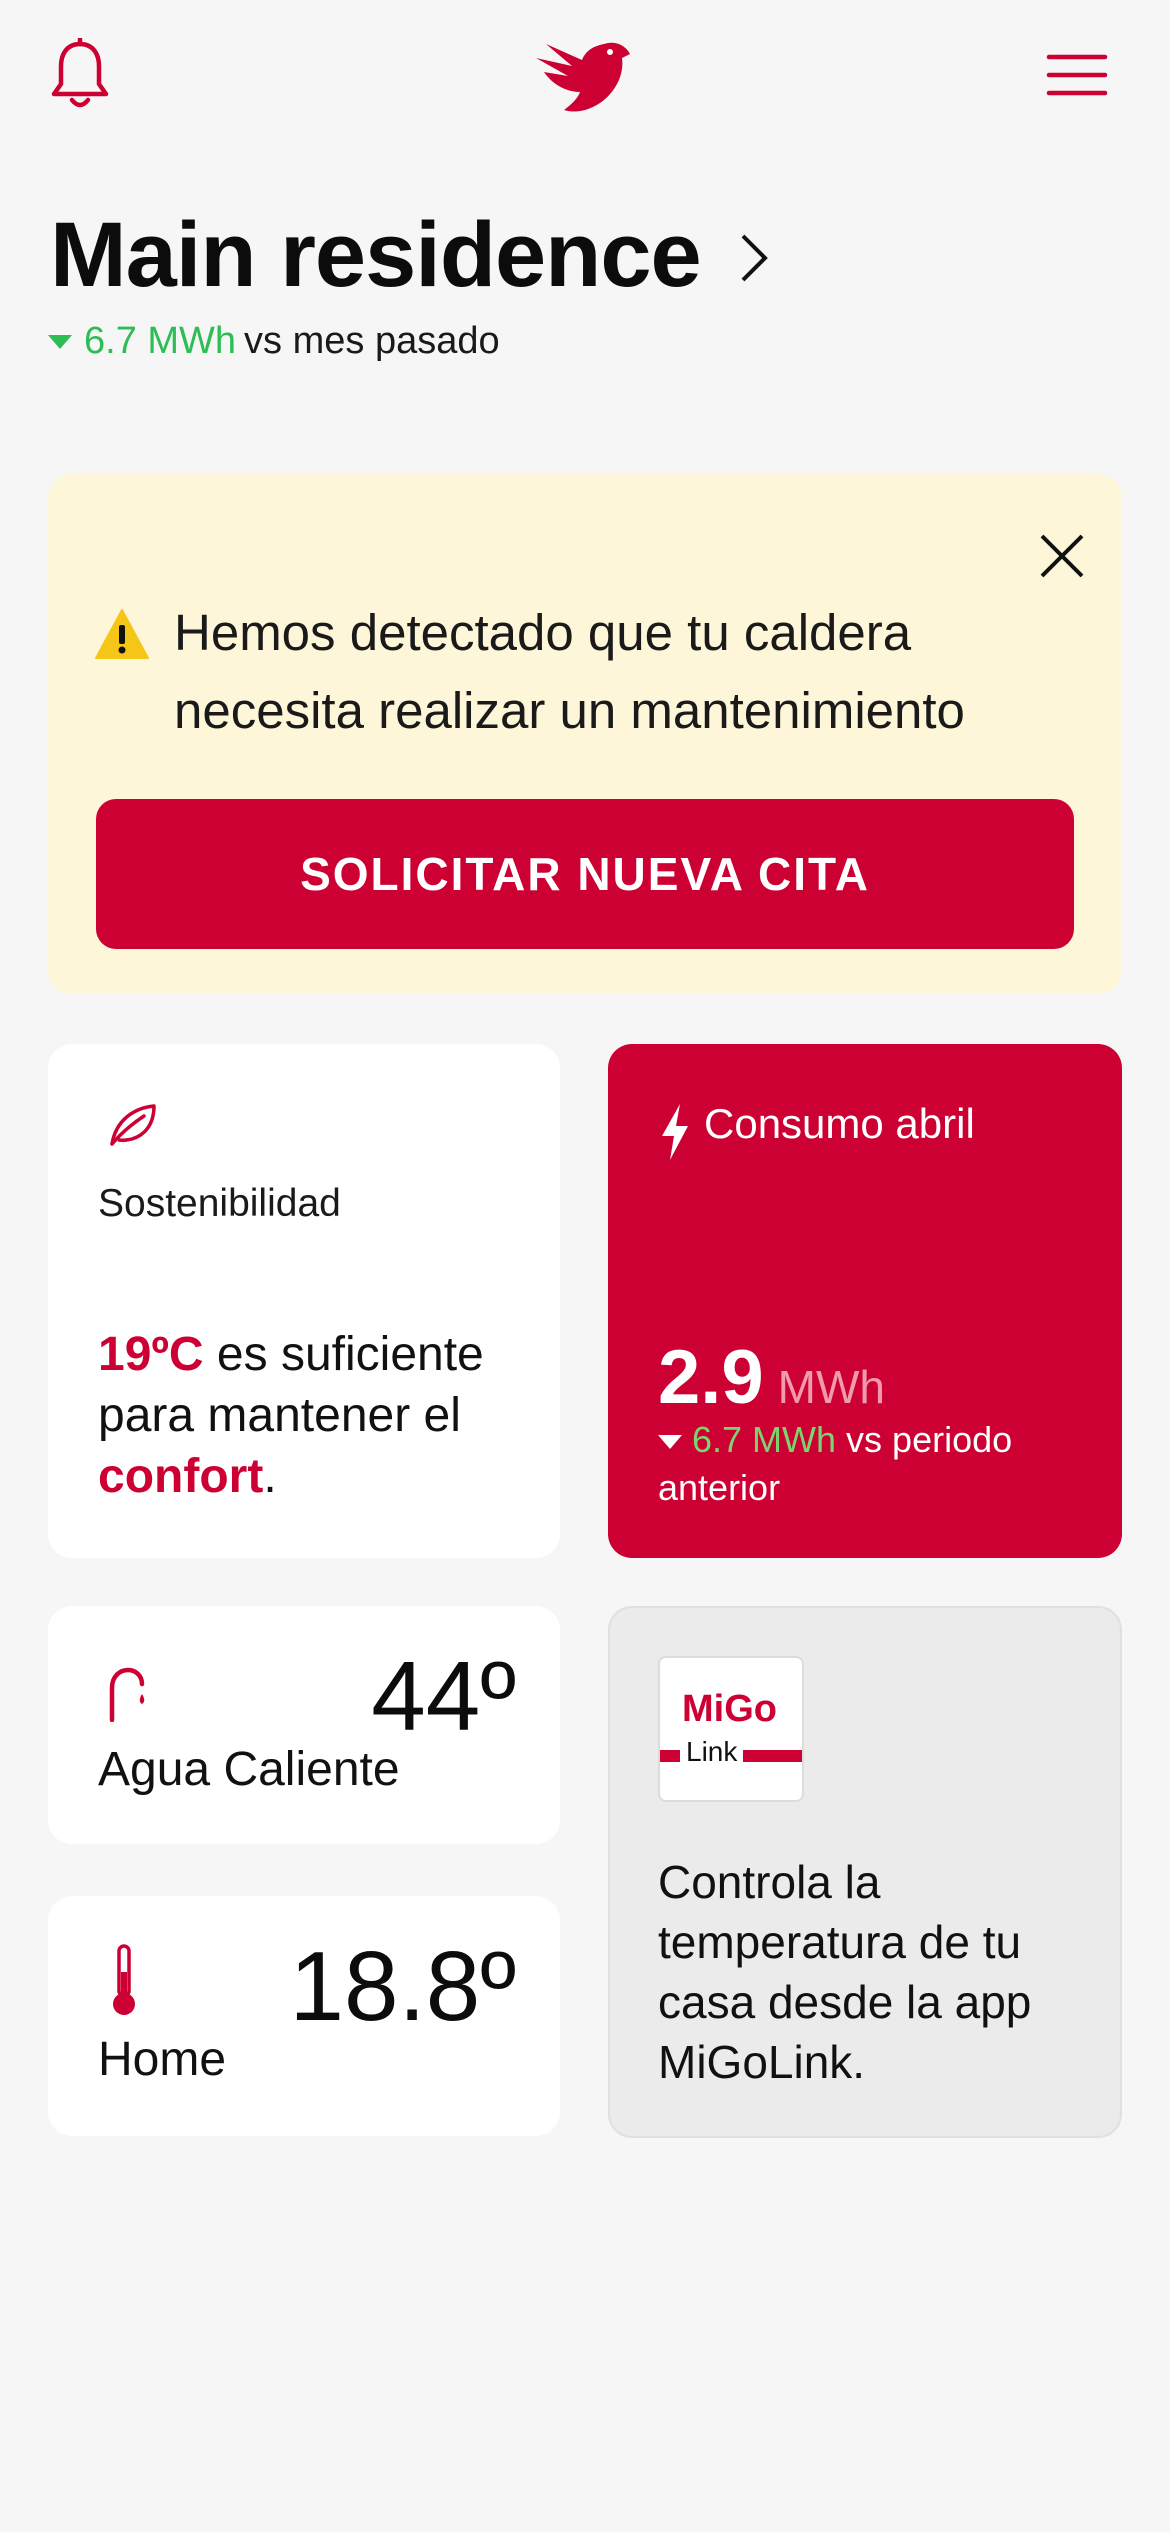  I want to click on home-temperature-card: 18.8º Home, so click(304, 2016).